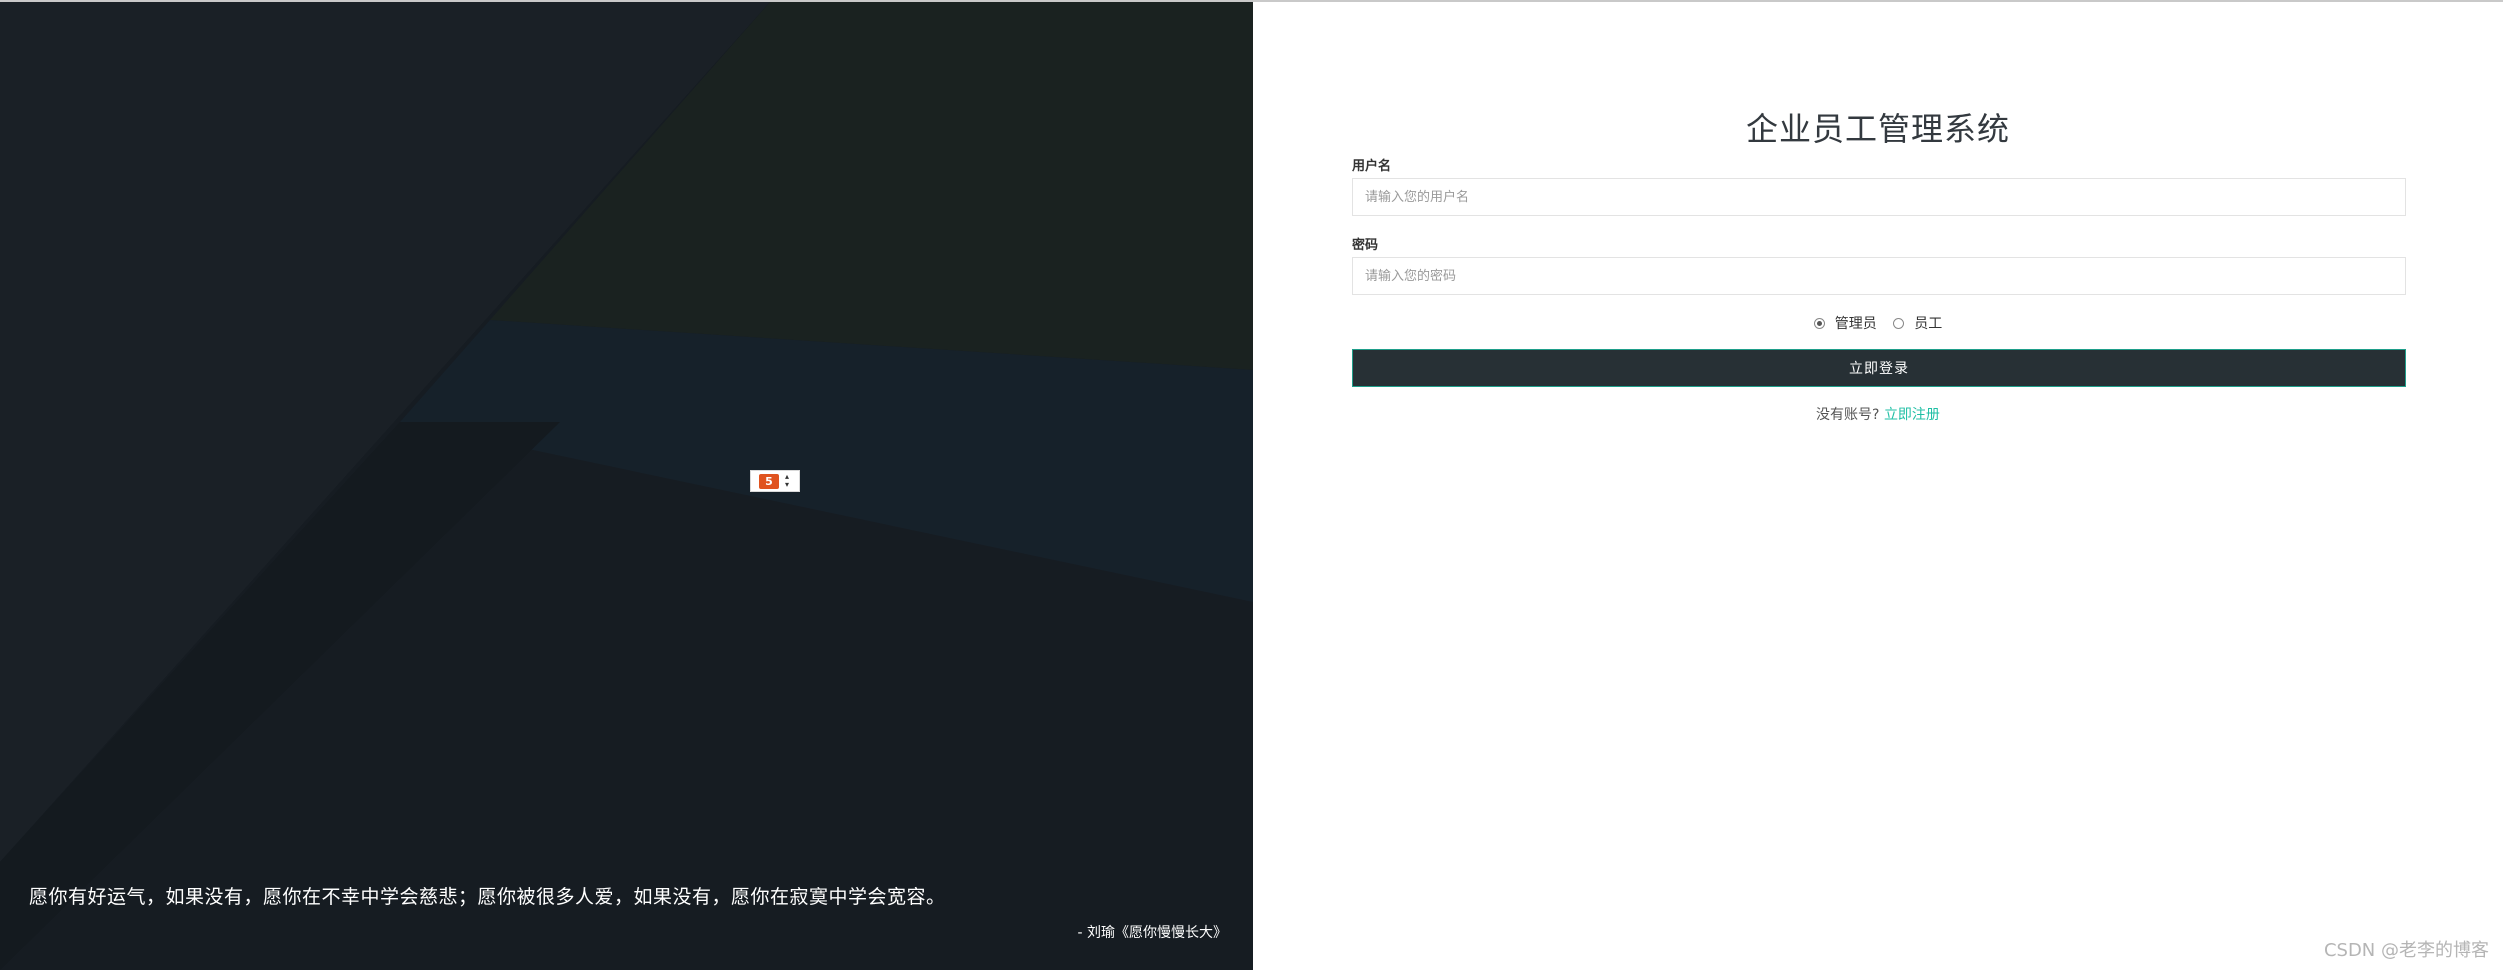 The height and width of the screenshot is (970, 2503). What do you see at coordinates (769, 481) in the screenshot?
I see `html5-logo-icon: 5` at bounding box center [769, 481].